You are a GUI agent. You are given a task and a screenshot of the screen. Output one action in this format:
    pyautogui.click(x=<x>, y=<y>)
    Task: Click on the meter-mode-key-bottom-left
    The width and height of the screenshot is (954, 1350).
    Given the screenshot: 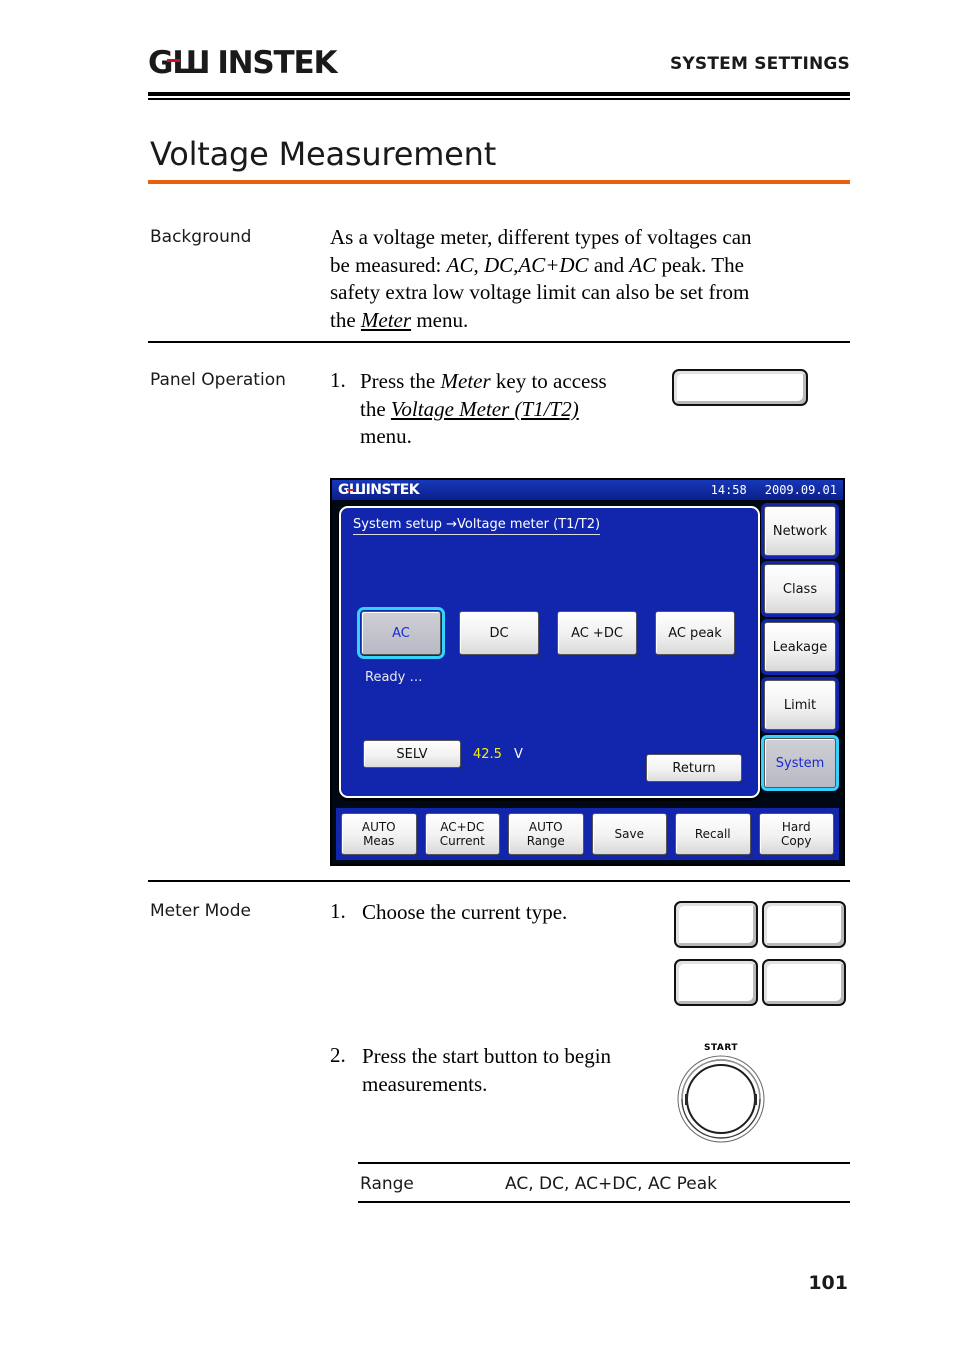 What is the action you would take?
    pyautogui.click(x=716, y=982)
    